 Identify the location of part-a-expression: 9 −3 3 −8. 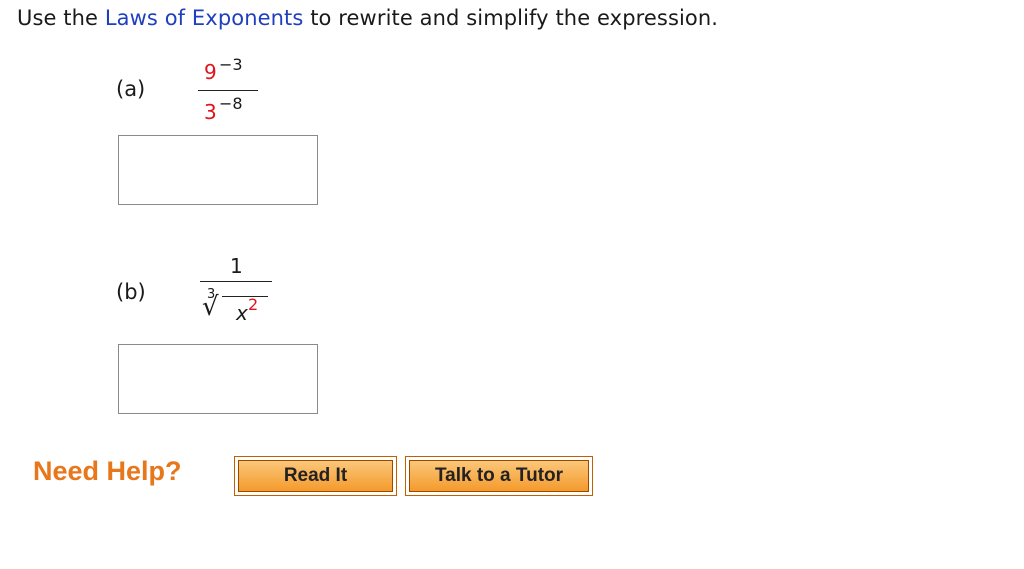
(230, 92).